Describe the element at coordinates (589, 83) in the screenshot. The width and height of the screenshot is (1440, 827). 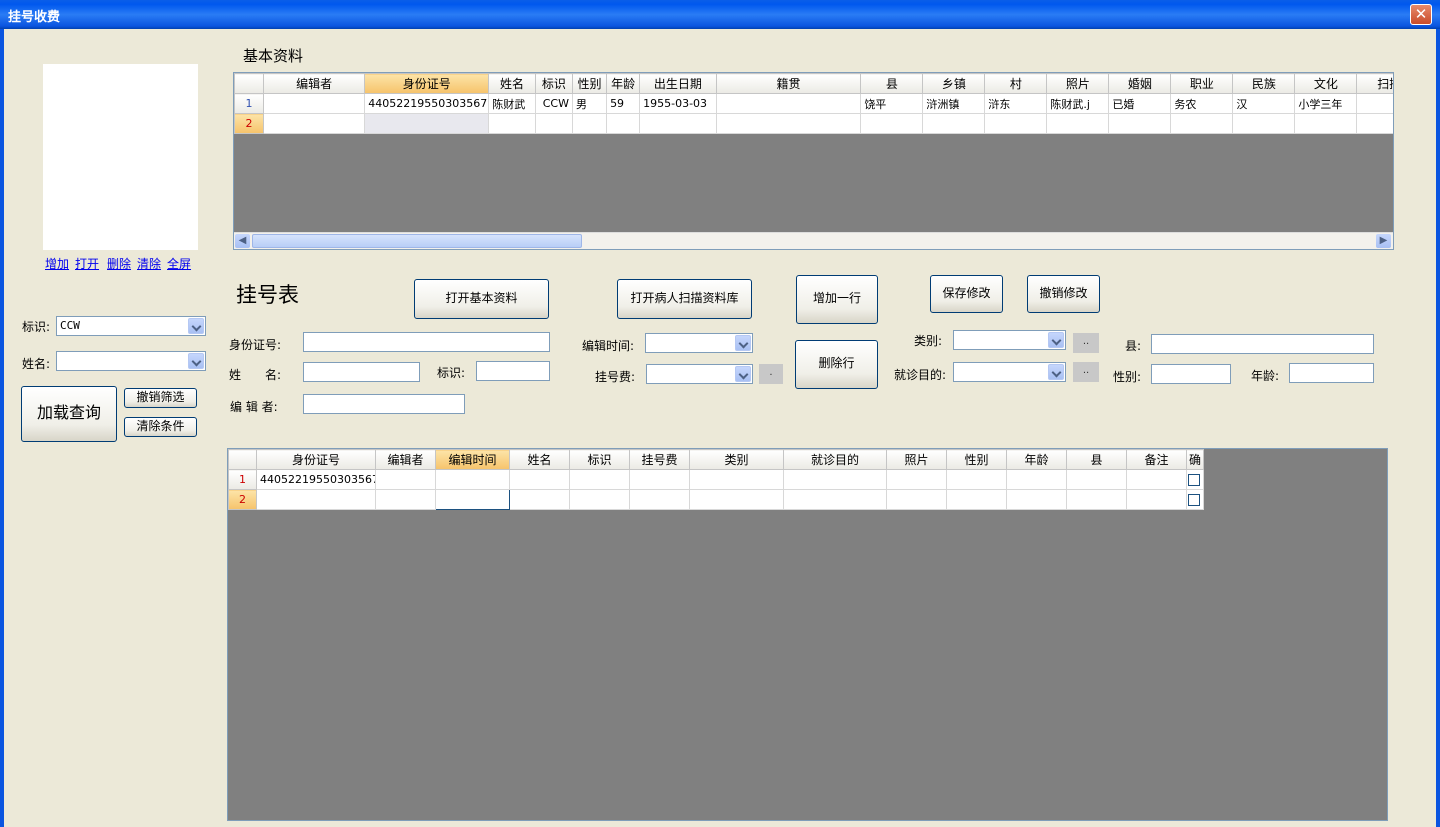
I see `col-header: 性别` at that location.